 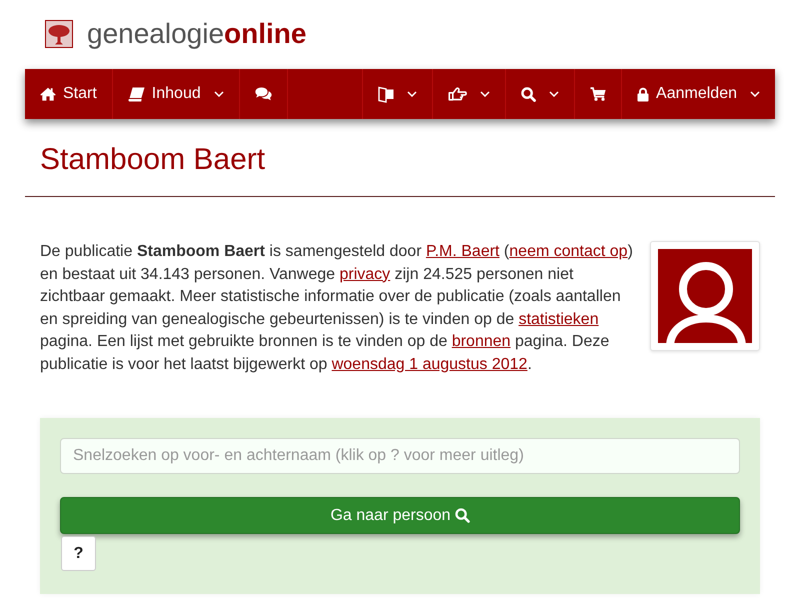 I want to click on cart-icon, so click(x=598, y=94).